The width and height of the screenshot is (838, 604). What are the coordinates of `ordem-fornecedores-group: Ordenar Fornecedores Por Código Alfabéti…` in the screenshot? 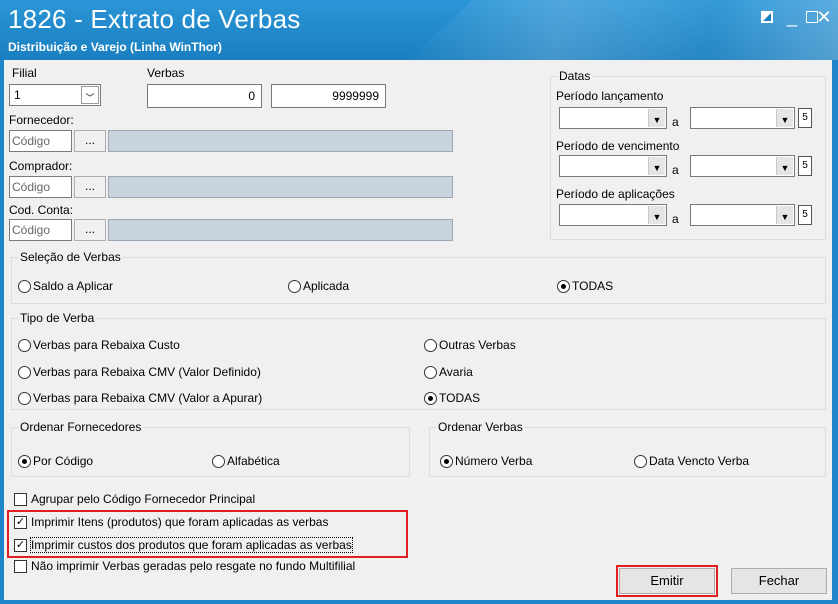 It's located at (210, 448).